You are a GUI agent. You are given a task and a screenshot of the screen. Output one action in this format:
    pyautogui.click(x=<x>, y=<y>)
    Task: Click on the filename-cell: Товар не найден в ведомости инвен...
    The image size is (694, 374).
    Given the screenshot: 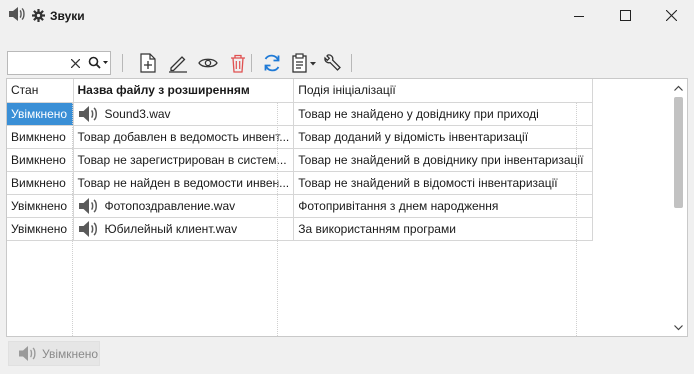 What is the action you would take?
    pyautogui.click(x=184, y=183)
    